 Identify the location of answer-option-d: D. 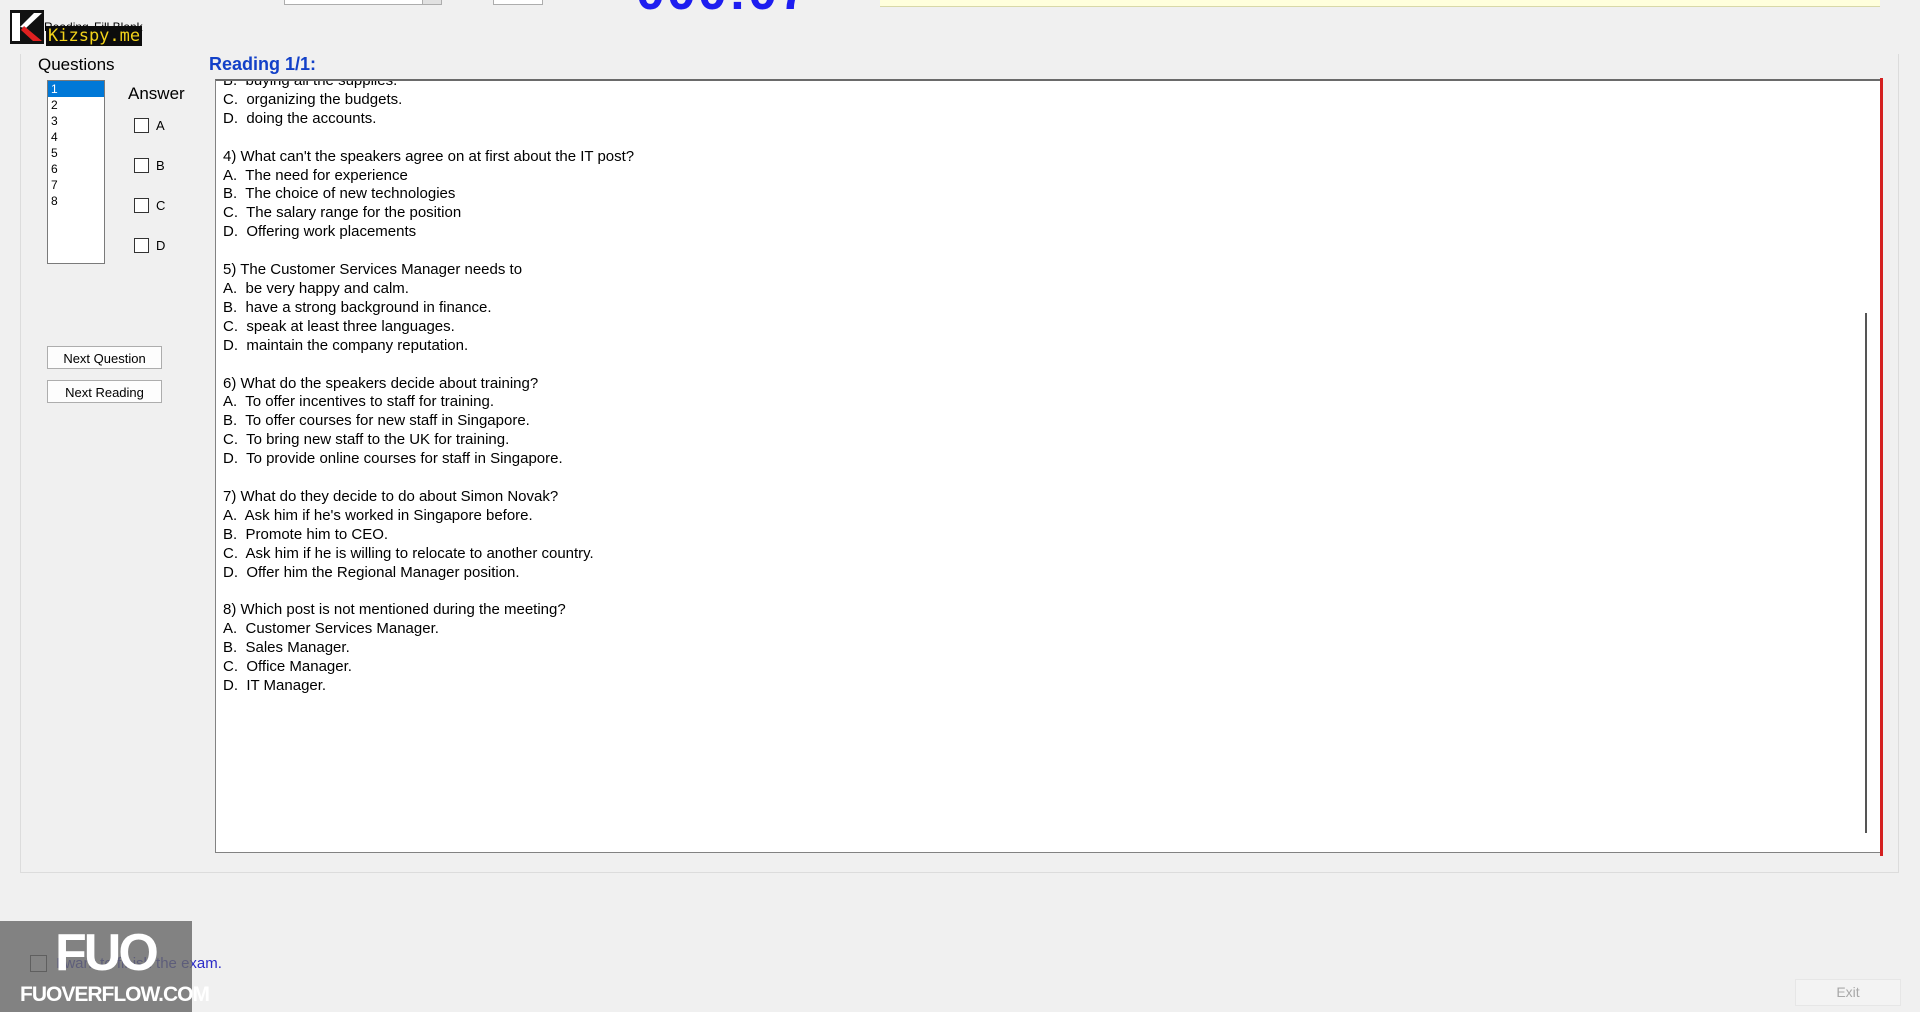
(149, 245).